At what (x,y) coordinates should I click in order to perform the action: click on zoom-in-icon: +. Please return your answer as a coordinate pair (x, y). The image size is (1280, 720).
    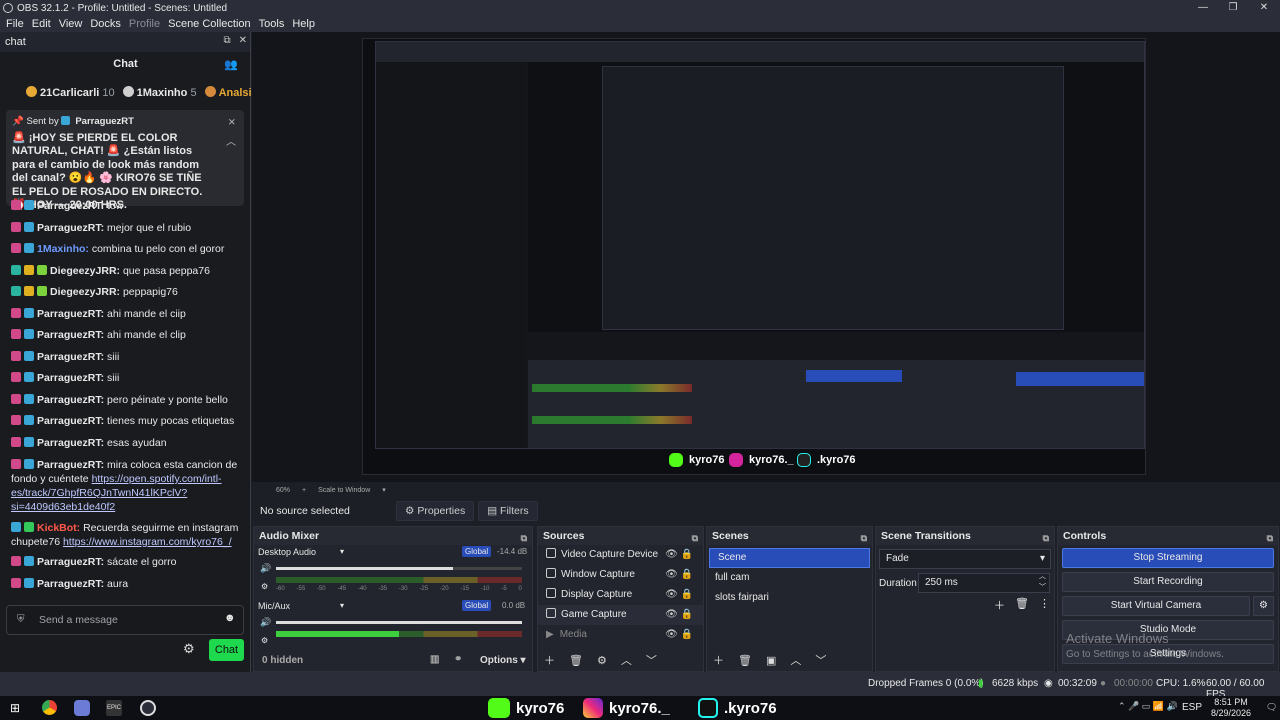
    Looking at the image, I should click on (304, 490).